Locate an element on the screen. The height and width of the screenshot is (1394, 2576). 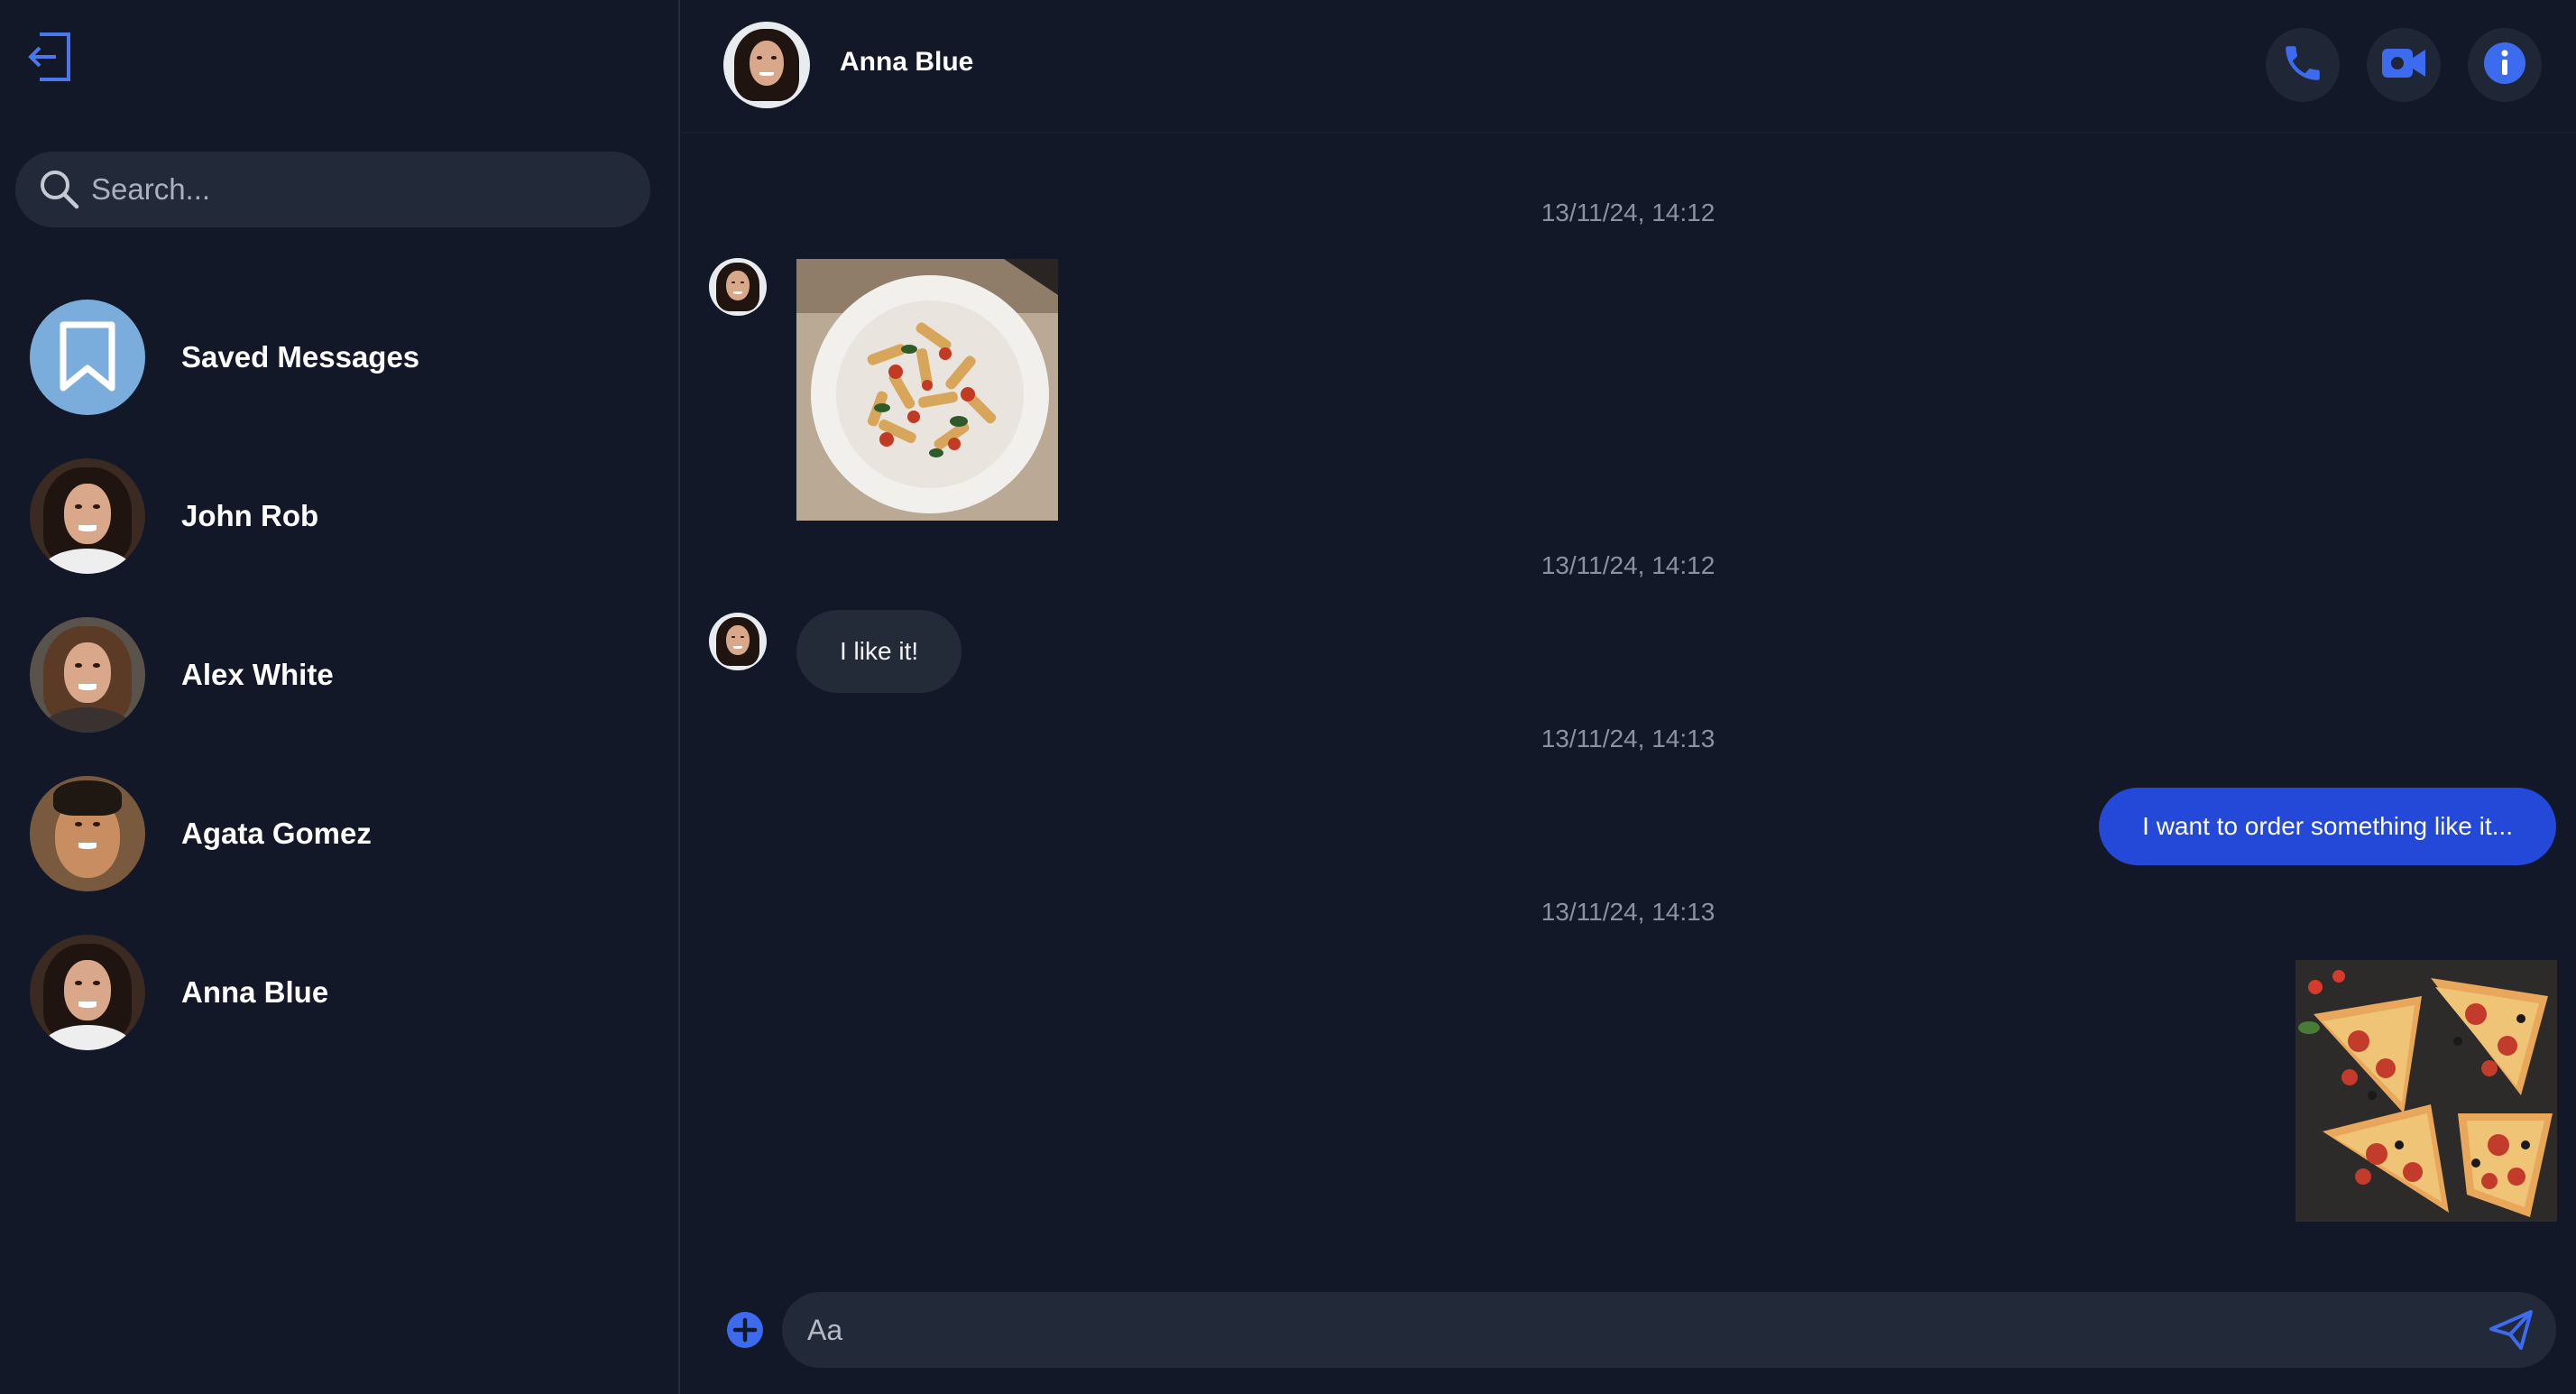
add-attachment-icon is located at coordinates (745, 1330).